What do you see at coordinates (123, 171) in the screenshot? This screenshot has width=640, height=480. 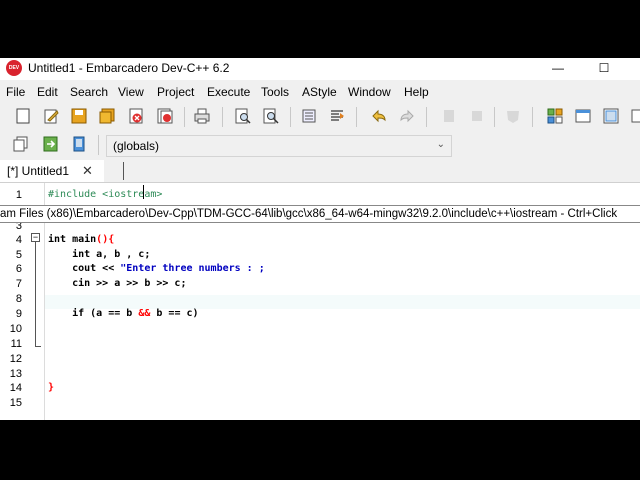 I see `split-caret` at bounding box center [123, 171].